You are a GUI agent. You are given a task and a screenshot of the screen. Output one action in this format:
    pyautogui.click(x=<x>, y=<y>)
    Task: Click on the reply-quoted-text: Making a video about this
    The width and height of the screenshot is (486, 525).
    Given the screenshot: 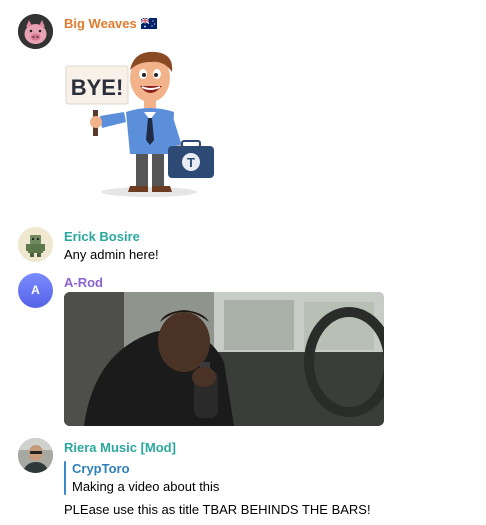 What is the action you would take?
    pyautogui.click(x=145, y=487)
    